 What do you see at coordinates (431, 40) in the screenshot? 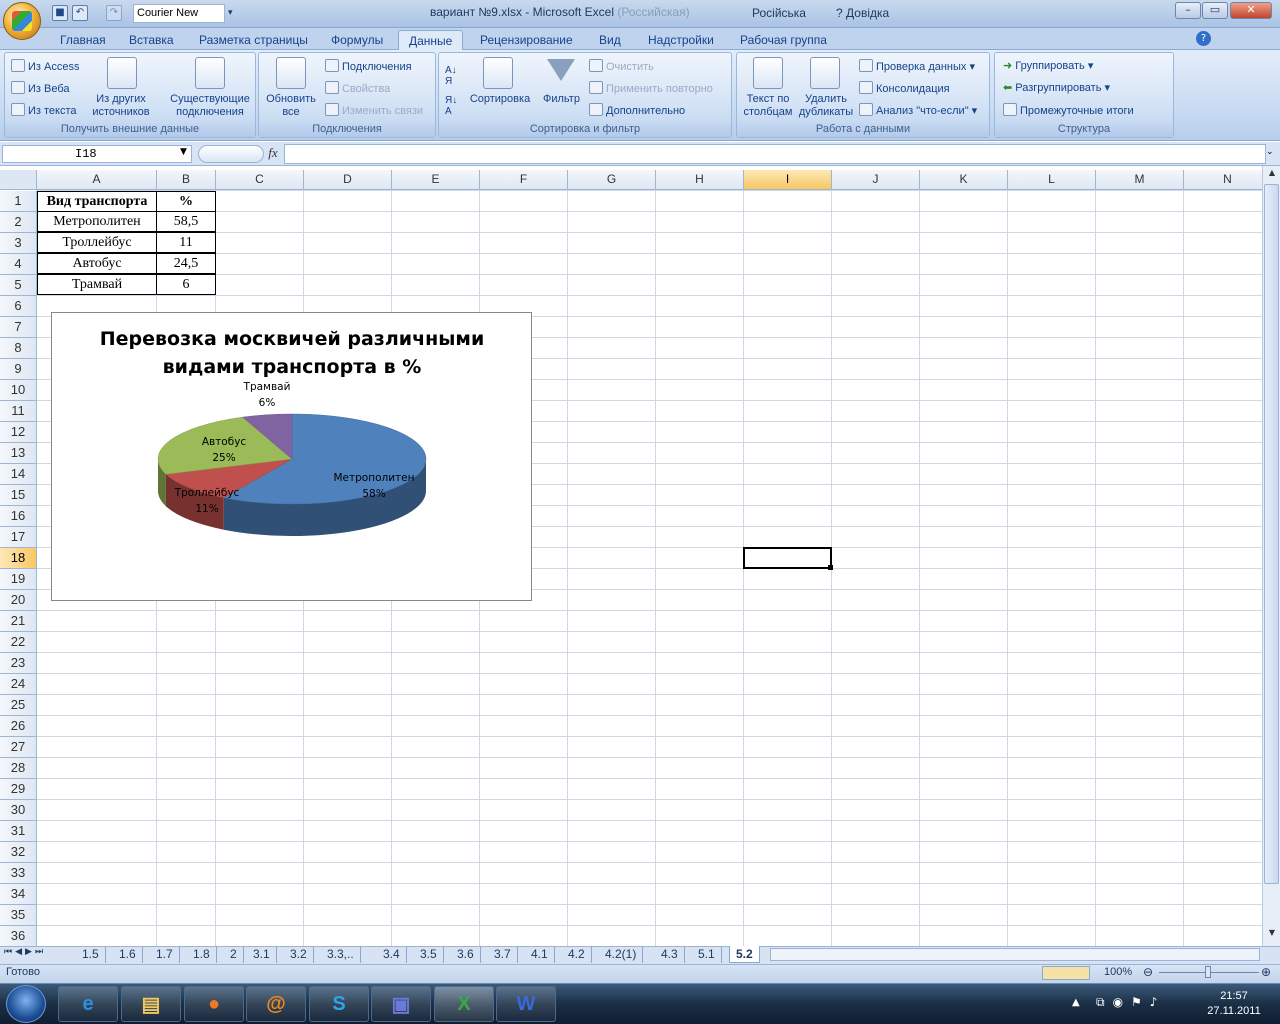
I see `tab-data: Данные` at bounding box center [431, 40].